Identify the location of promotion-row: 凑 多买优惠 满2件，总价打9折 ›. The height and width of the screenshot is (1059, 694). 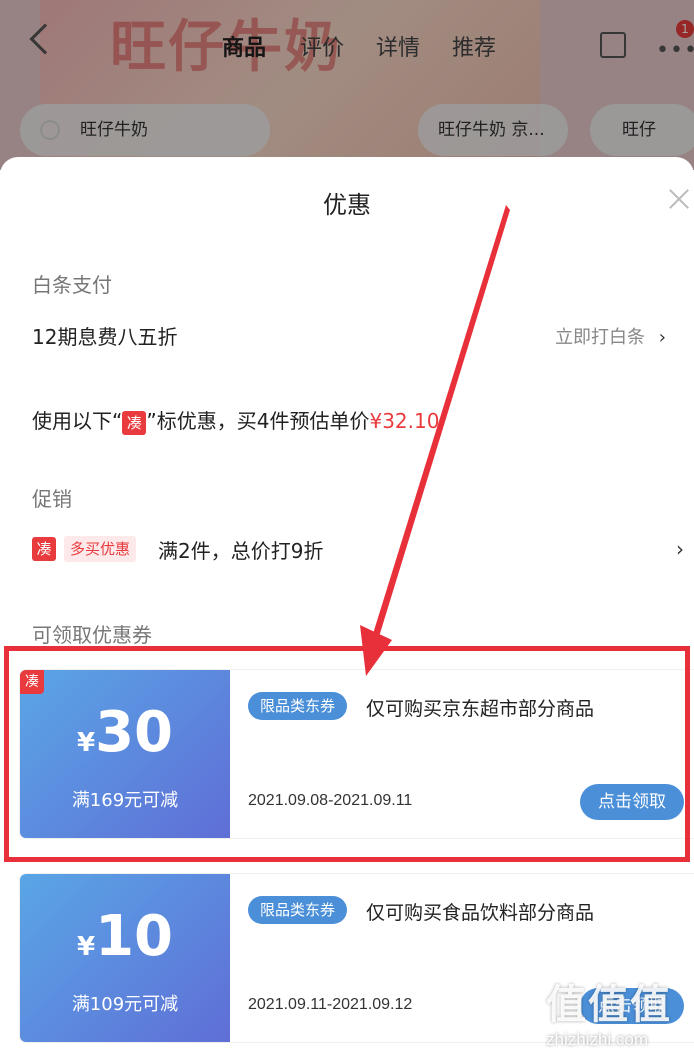
(347, 549).